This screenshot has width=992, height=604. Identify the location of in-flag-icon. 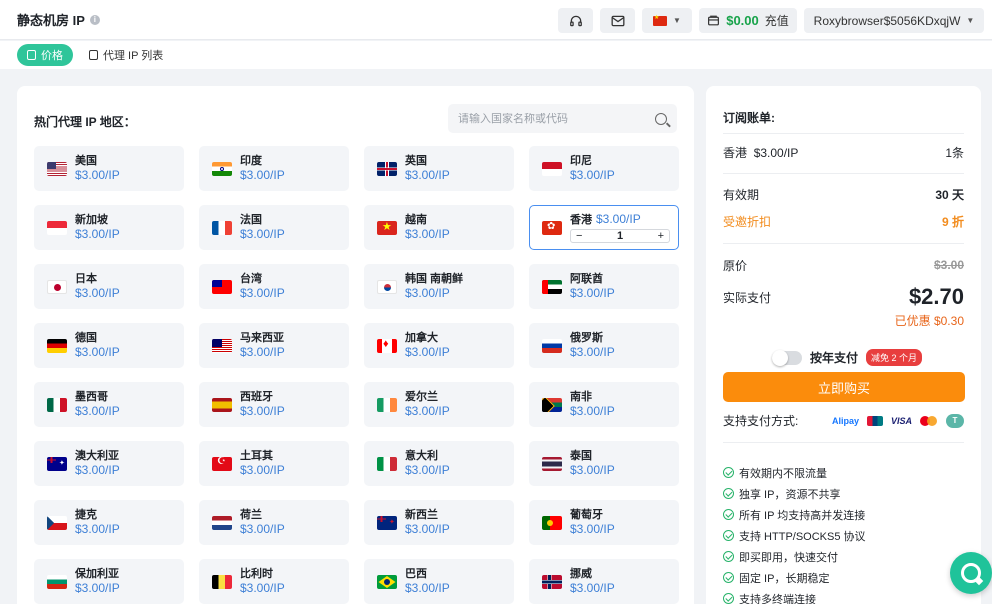
(222, 168).